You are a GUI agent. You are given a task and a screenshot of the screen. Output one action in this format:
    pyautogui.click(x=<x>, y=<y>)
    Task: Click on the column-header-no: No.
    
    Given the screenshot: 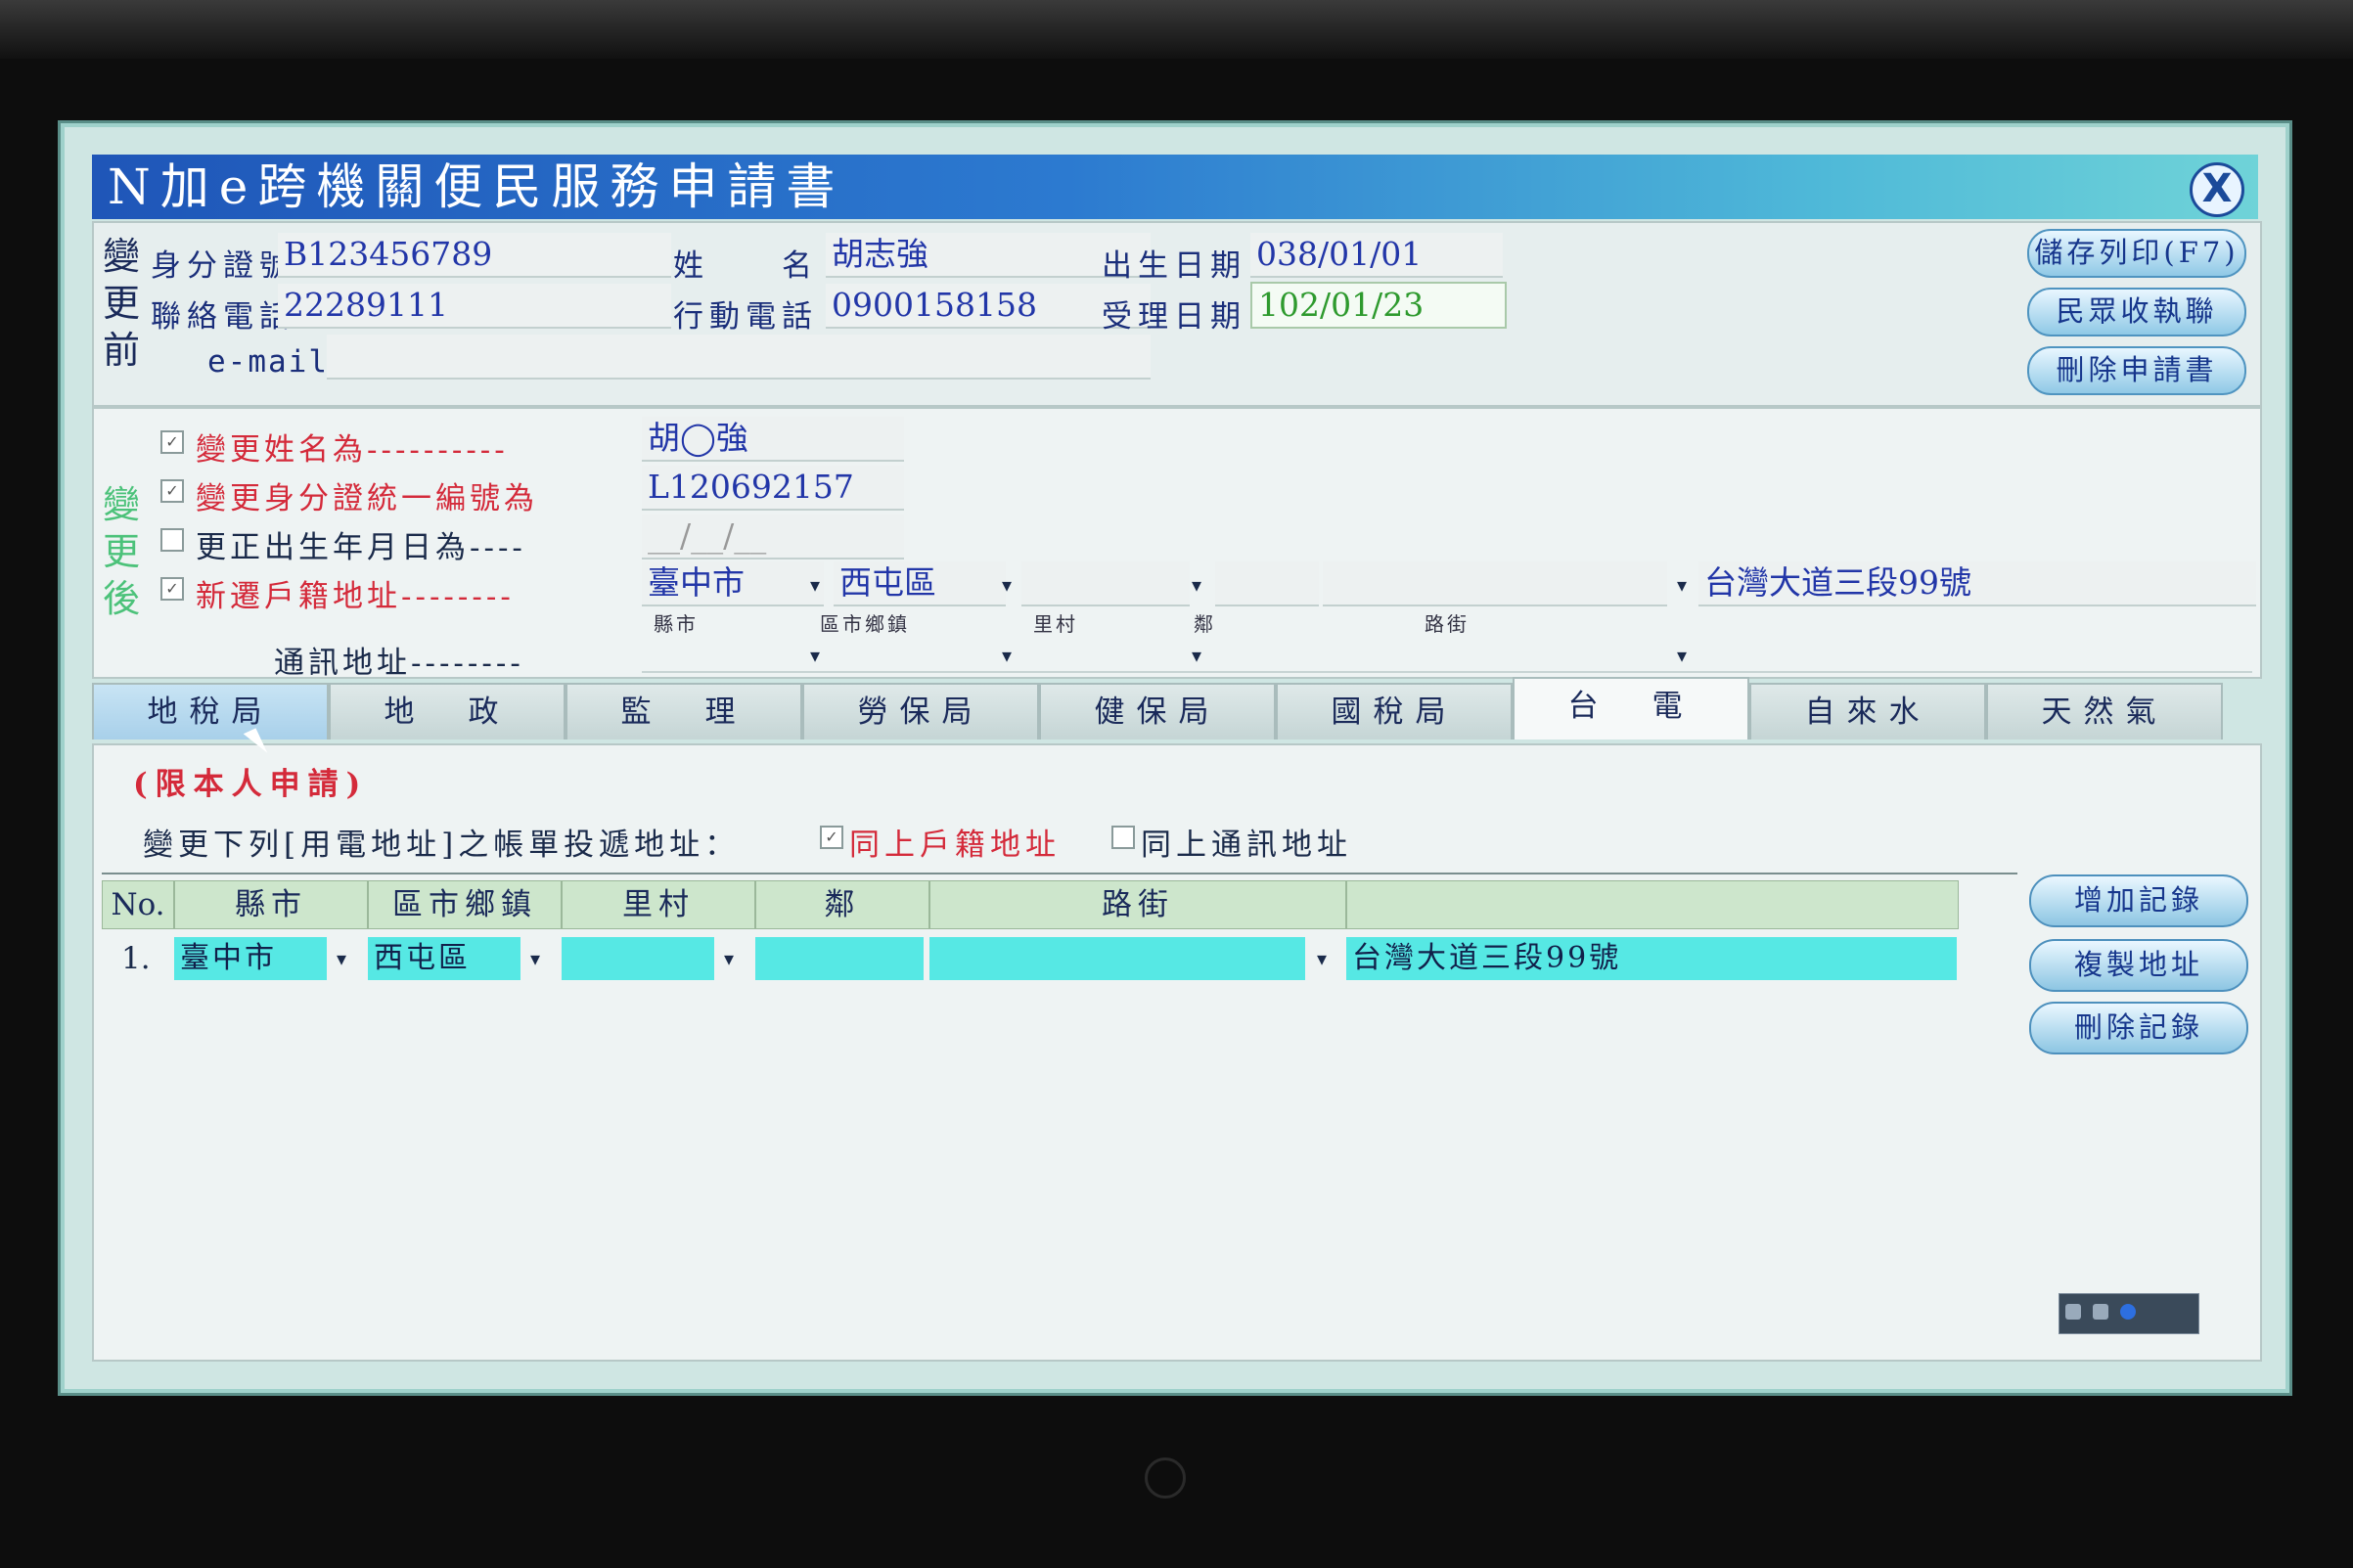 What is the action you would take?
    pyautogui.click(x=138, y=904)
    